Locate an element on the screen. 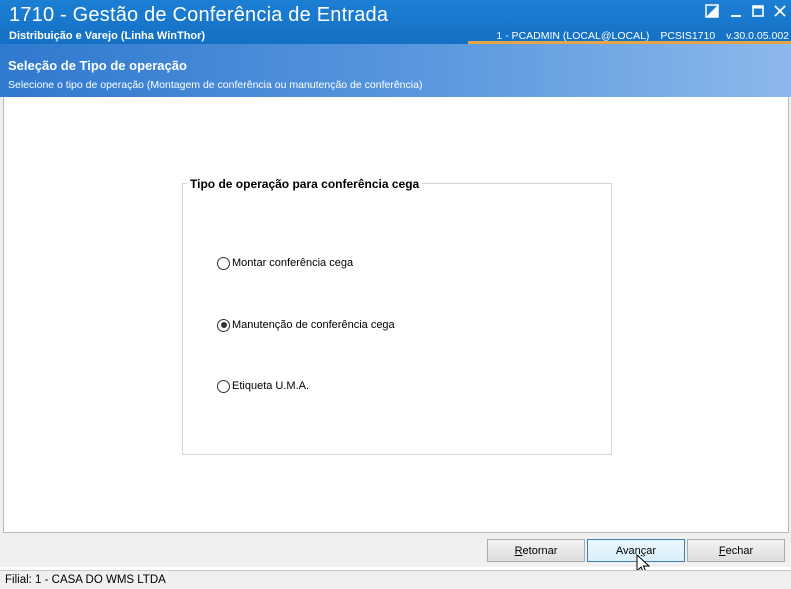 The image size is (791, 589). status-filial: Filial: 1 - CASA DO WMS LTDA is located at coordinates (85, 580).